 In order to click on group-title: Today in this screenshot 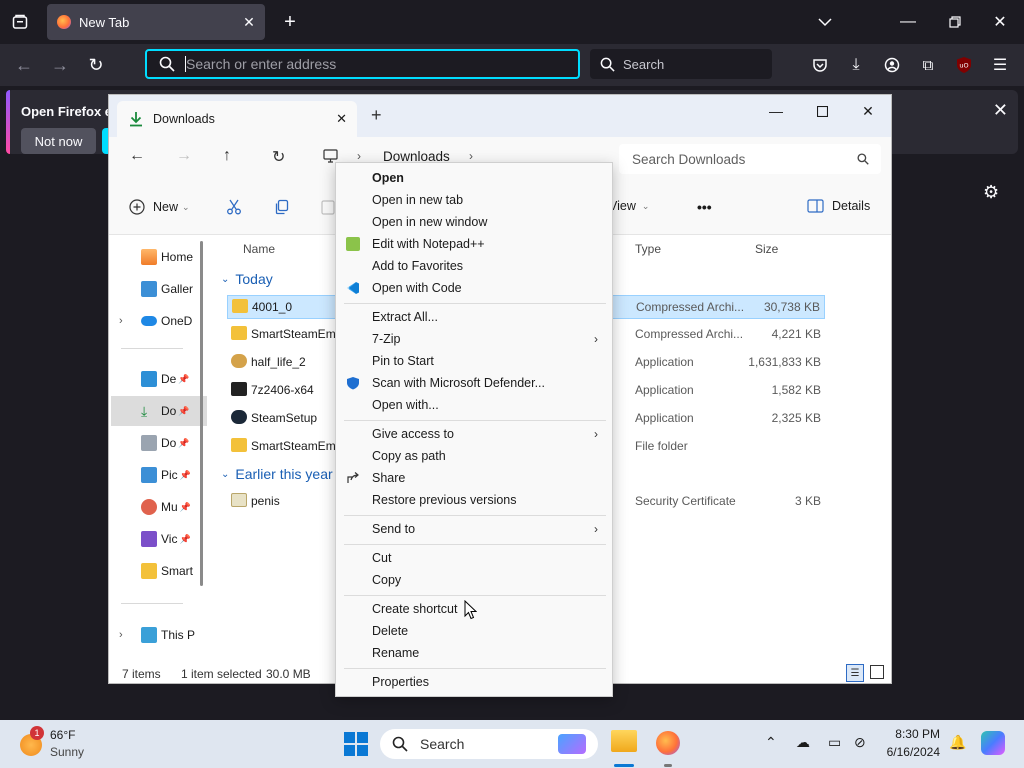, I will do `click(254, 279)`.